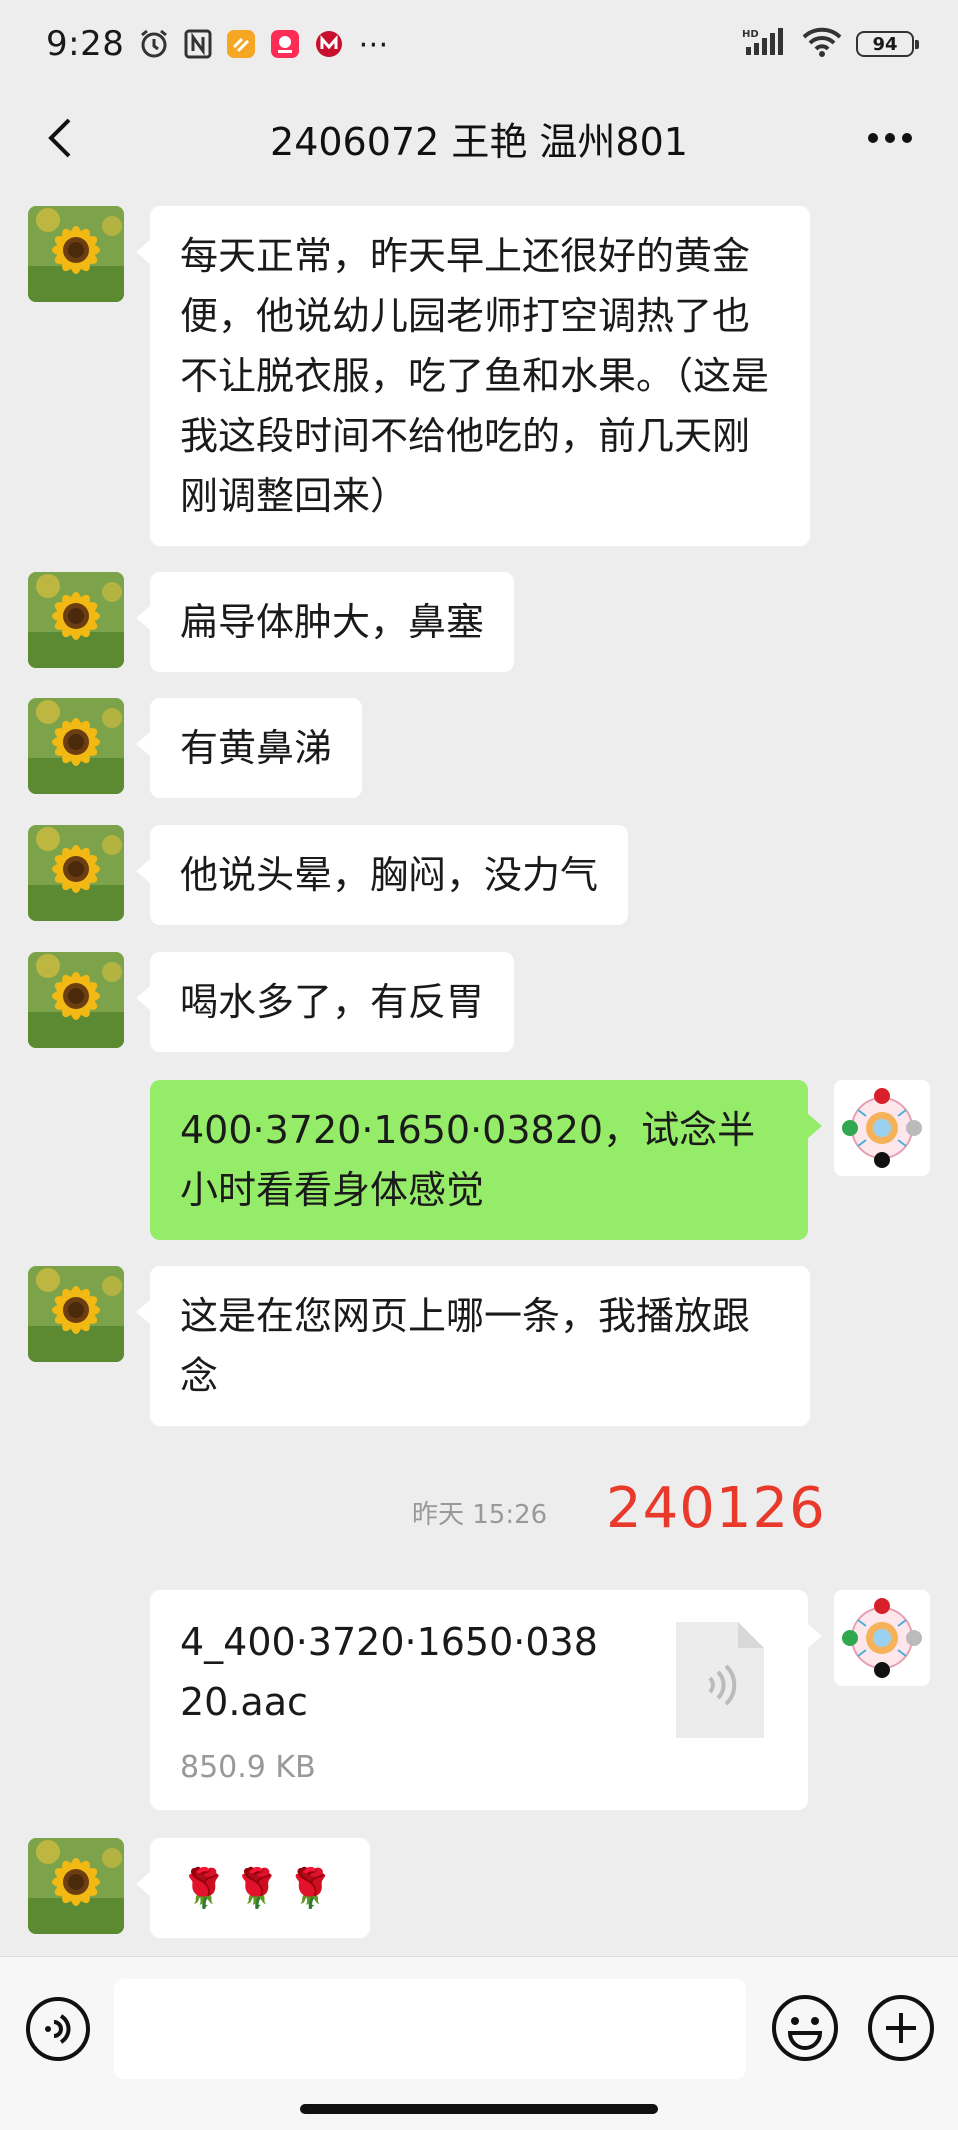 The image size is (958, 2130). I want to click on message-bubble: 扁导体肿大，鼻塞, so click(325, 622).